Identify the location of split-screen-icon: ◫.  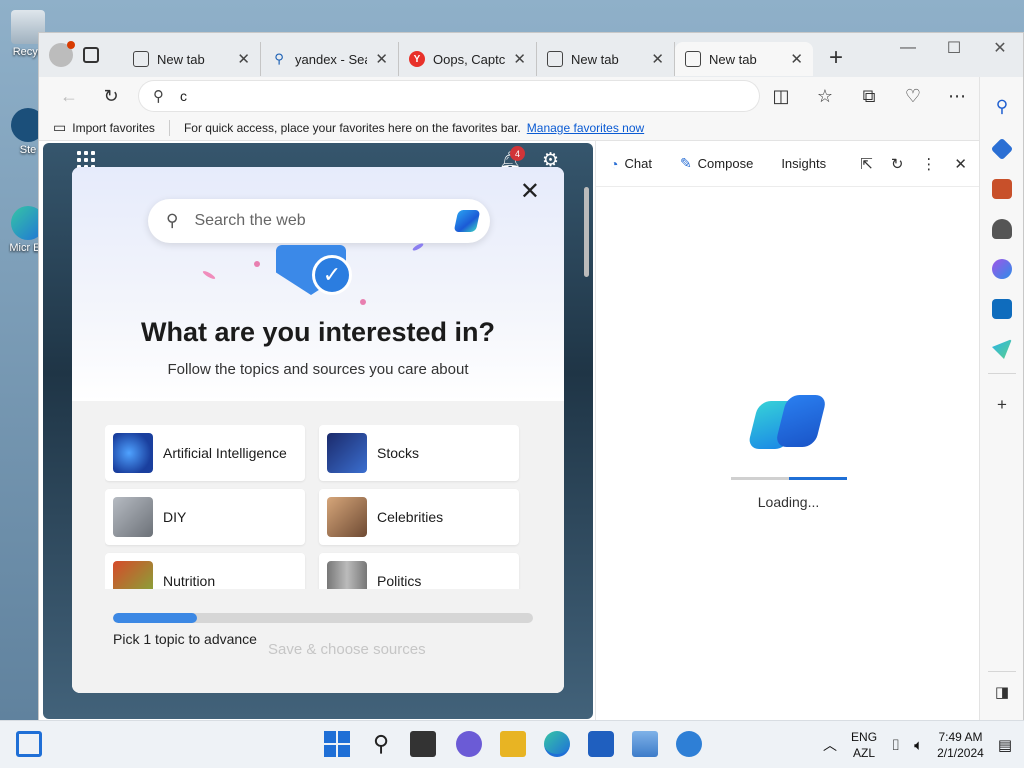
(781, 96).